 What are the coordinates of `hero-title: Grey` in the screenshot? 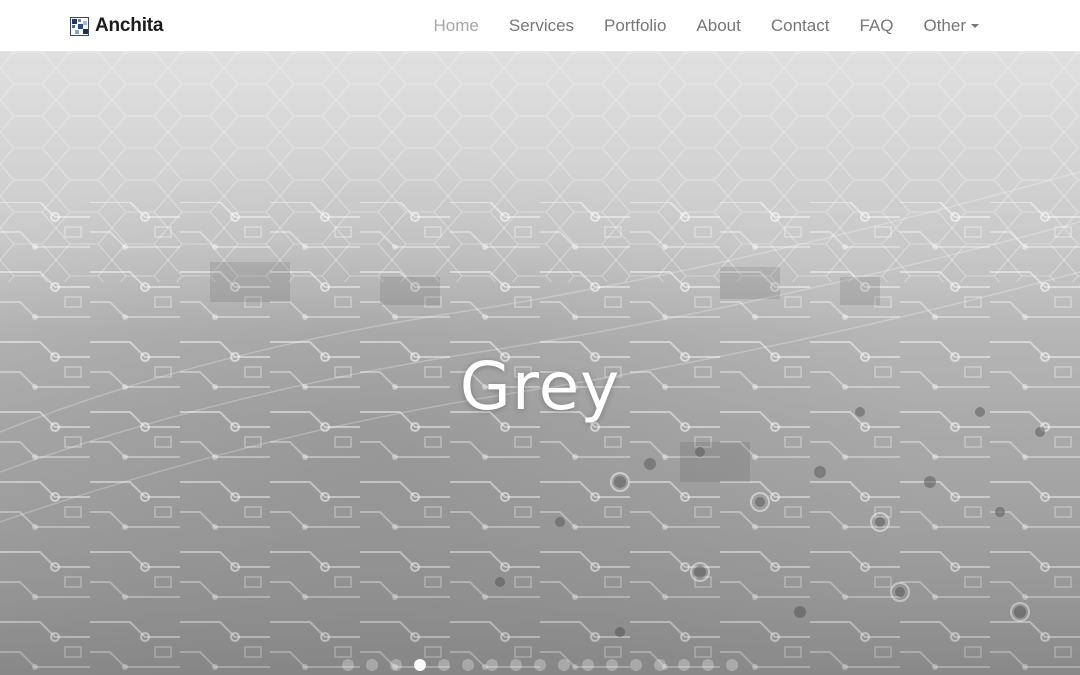 It's located at (540, 386).